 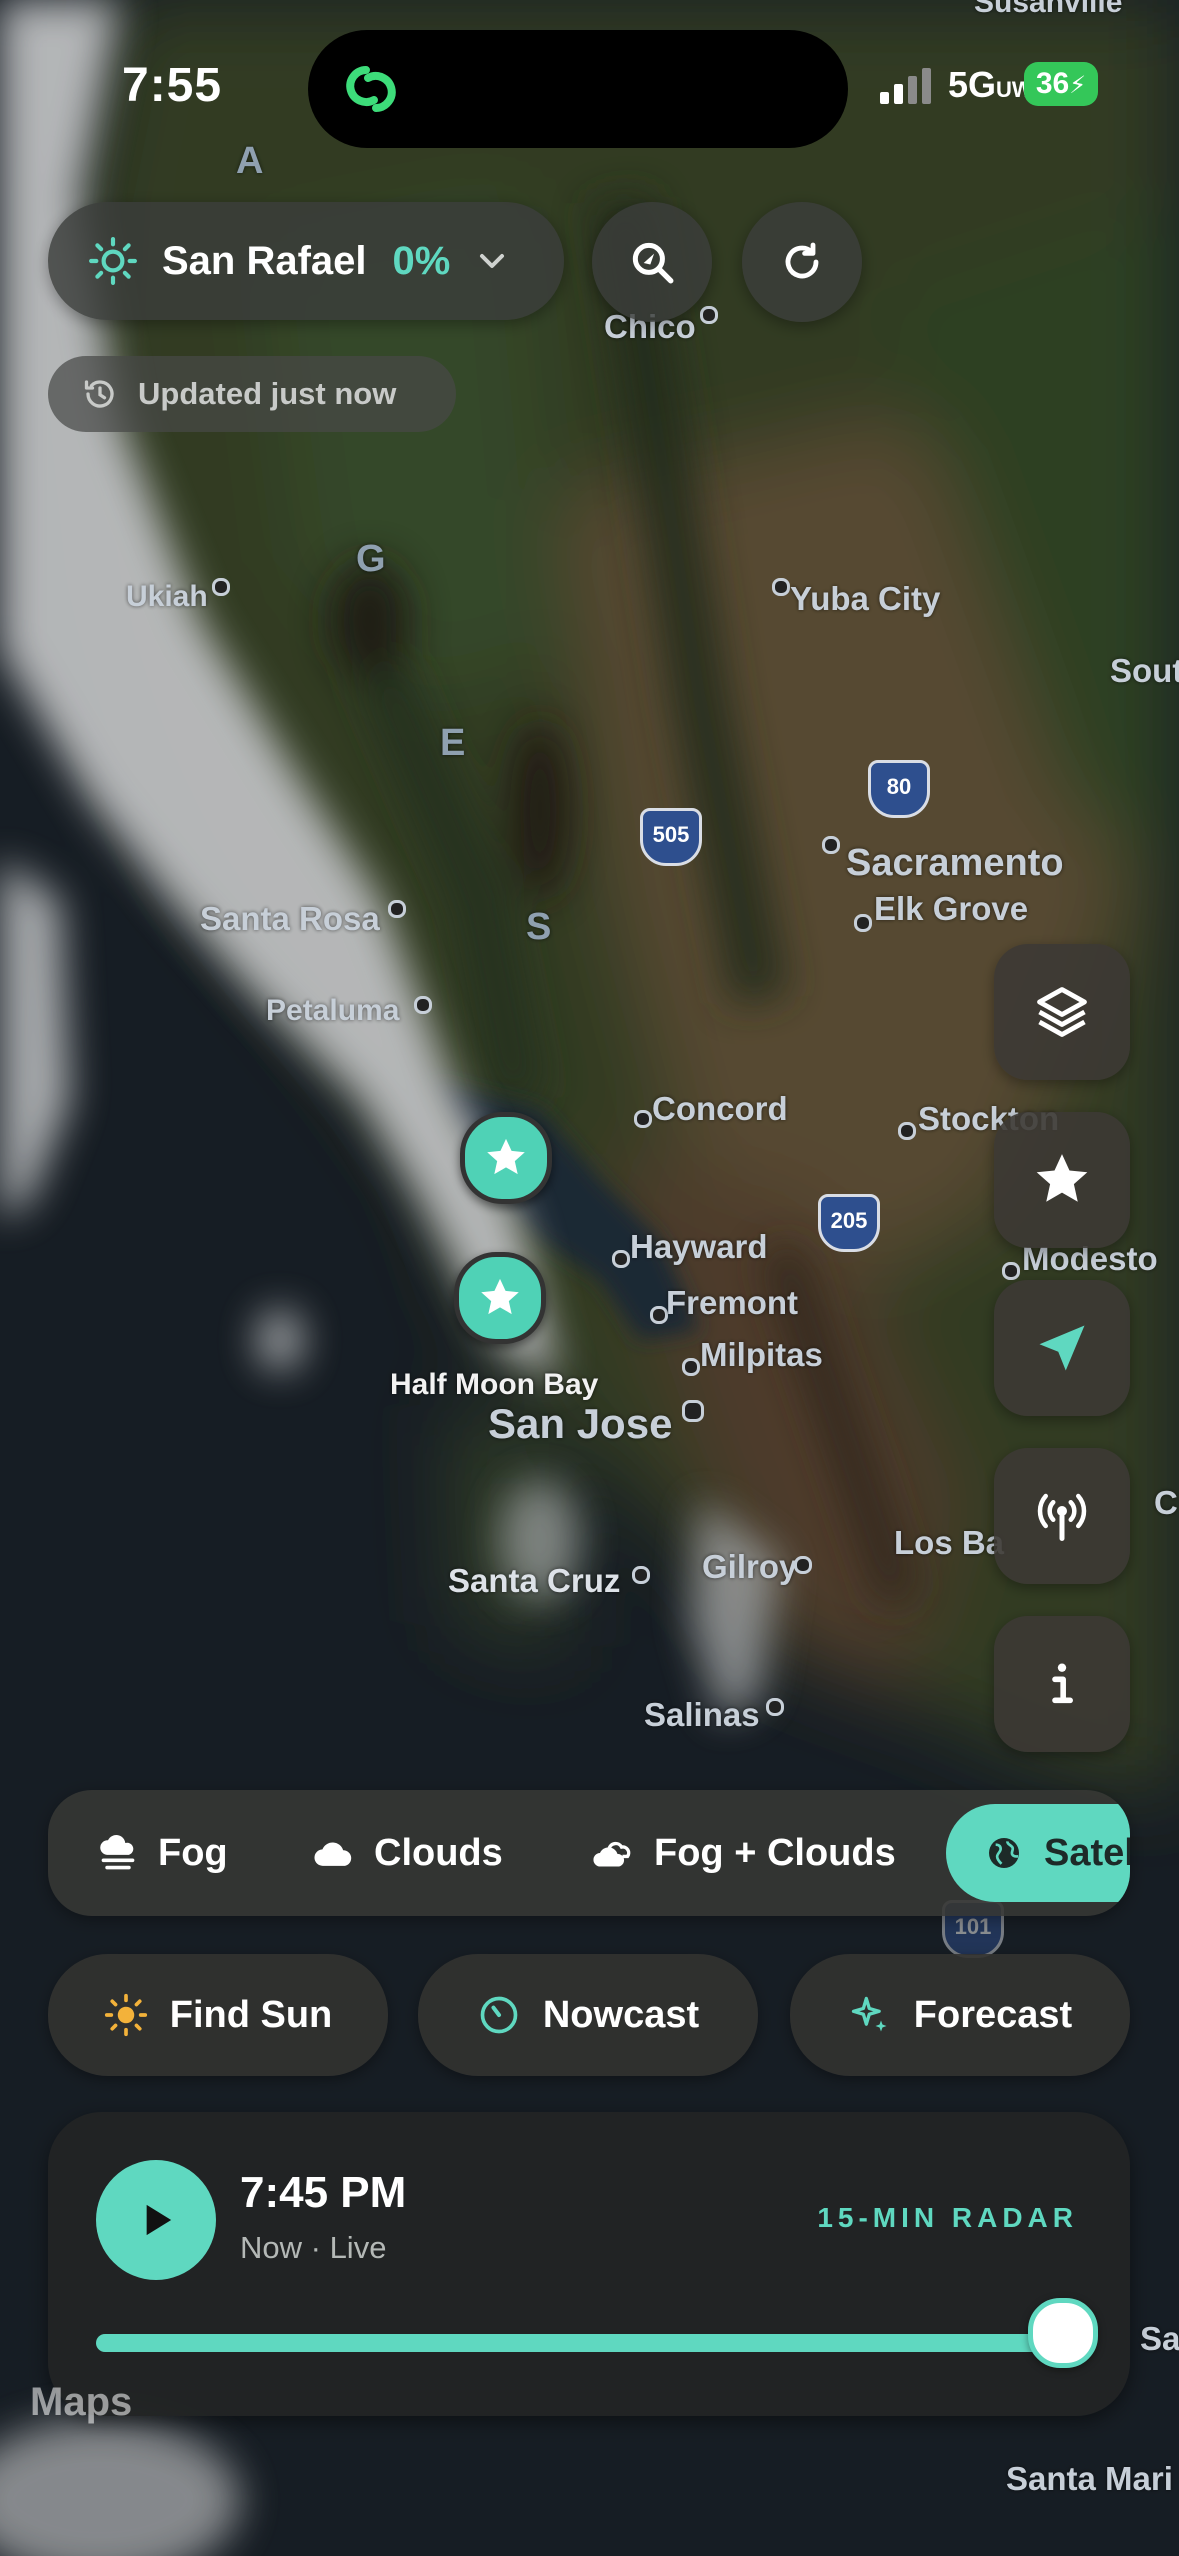 What do you see at coordinates (492, 261) in the screenshot?
I see `chevron-down-icon` at bounding box center [492, 261].